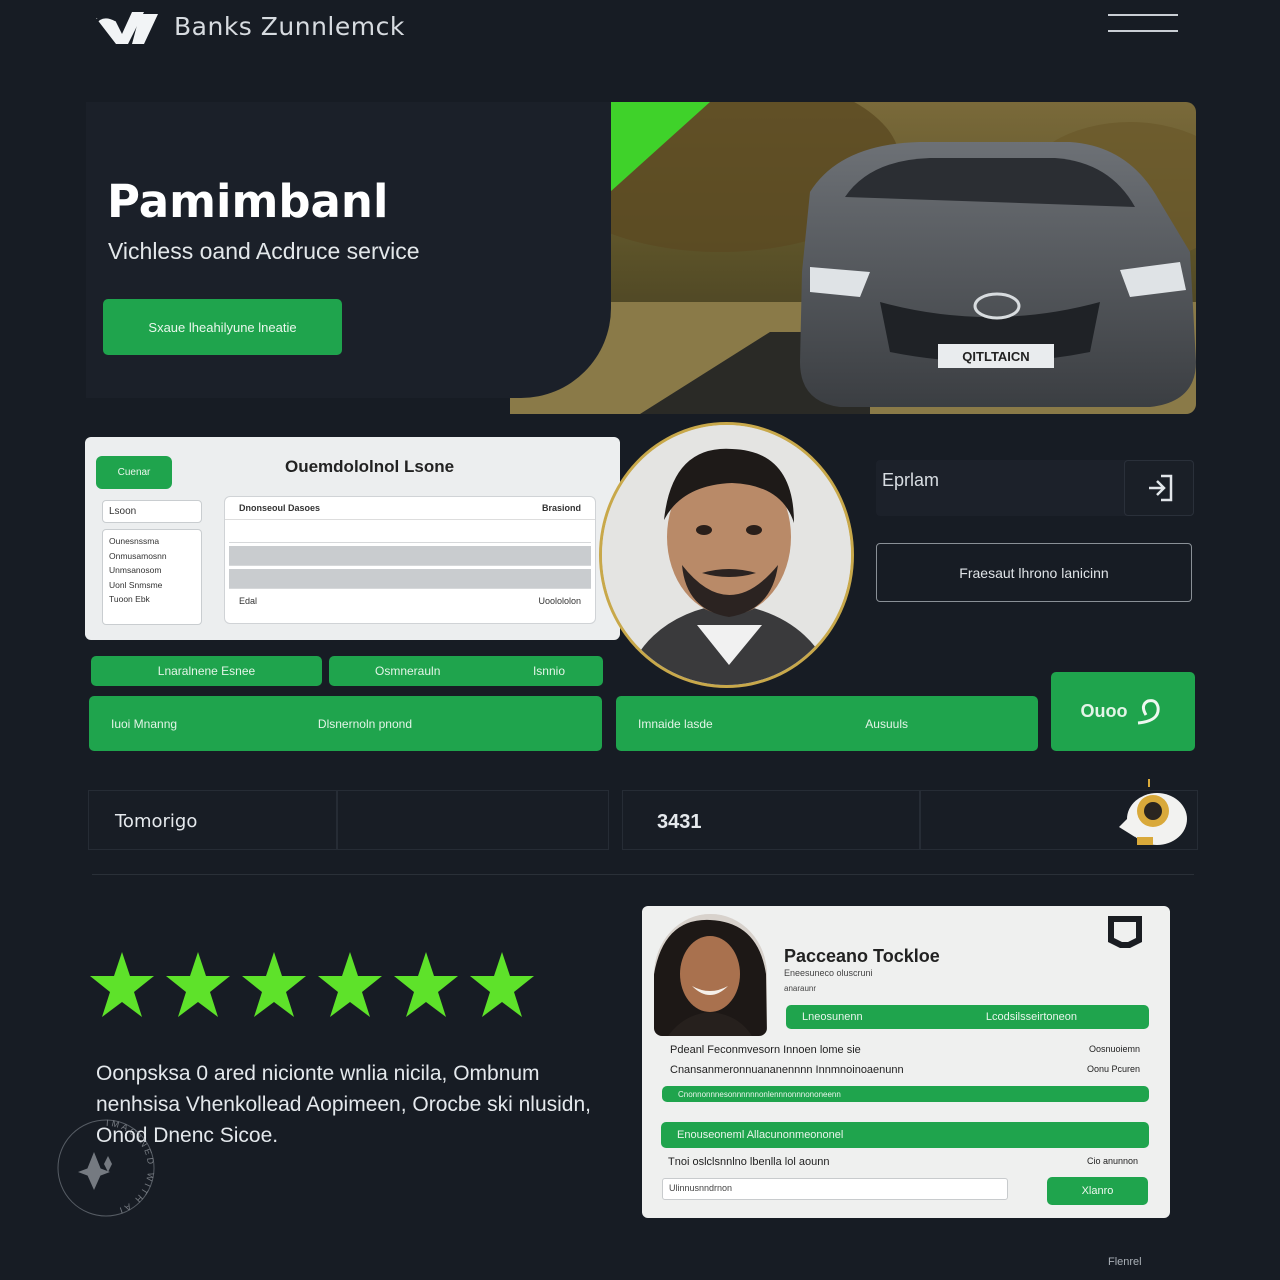 The width and height of the screenshot is (1280, 1280). I want to click on action-bar-label: Lnaralnene Esnee, so click(206, 671).